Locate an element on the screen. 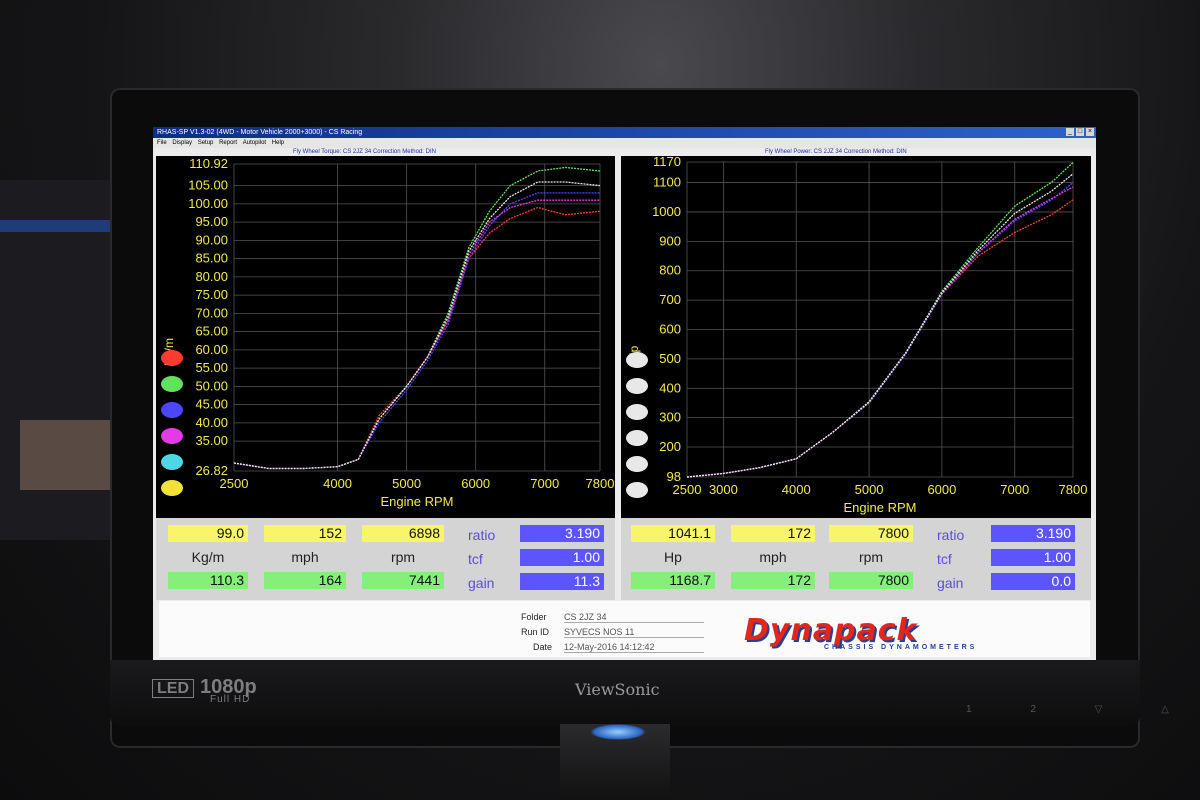 The image size is (1200, 800). power-ytick-label: 1000 is located at coordinates (666, 211).